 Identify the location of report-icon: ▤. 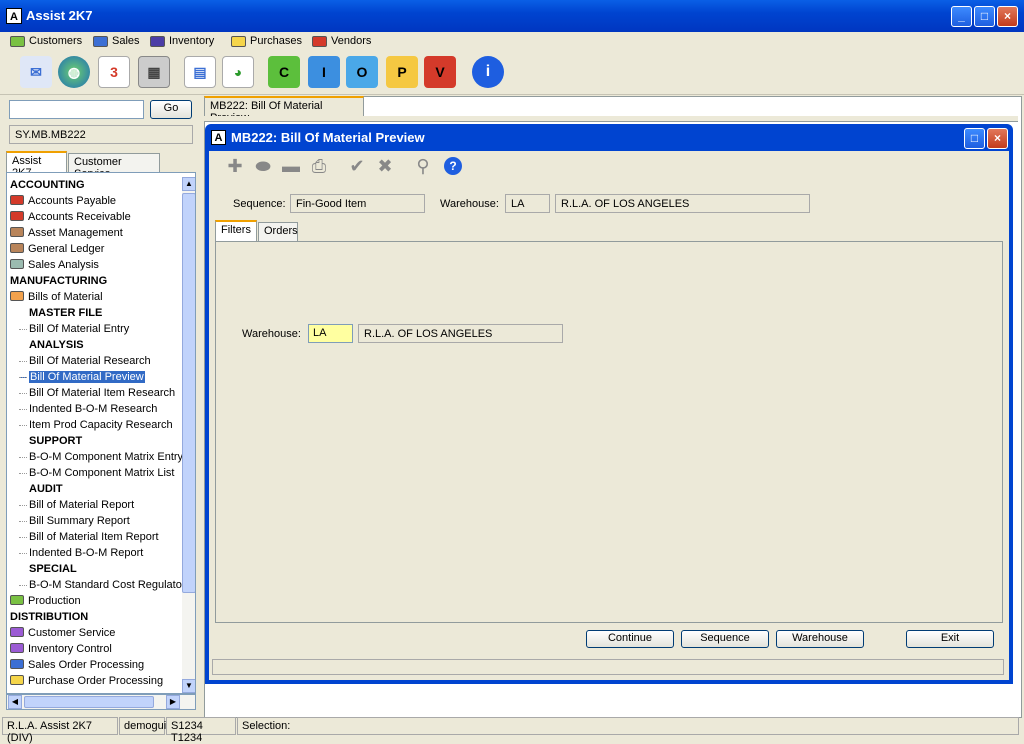
(200, 72).